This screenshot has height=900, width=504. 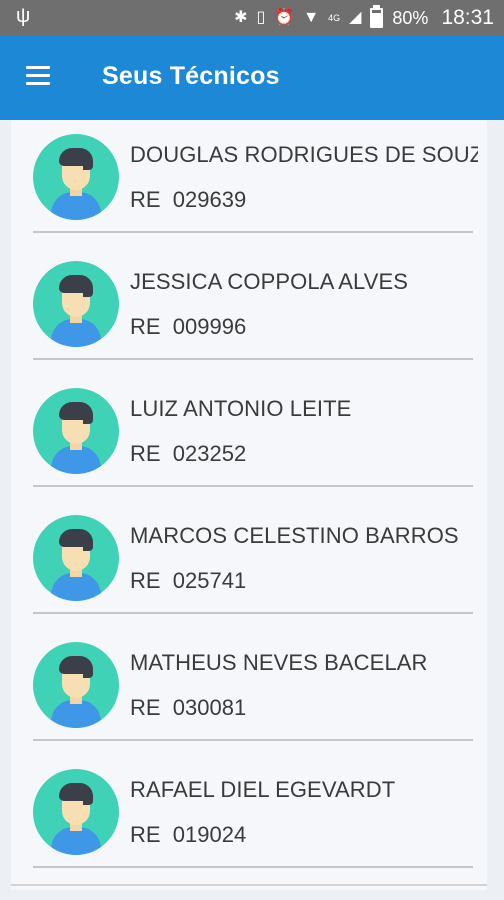 I want to click on alarm-icon: ⏰, so click(x=284, y=17).